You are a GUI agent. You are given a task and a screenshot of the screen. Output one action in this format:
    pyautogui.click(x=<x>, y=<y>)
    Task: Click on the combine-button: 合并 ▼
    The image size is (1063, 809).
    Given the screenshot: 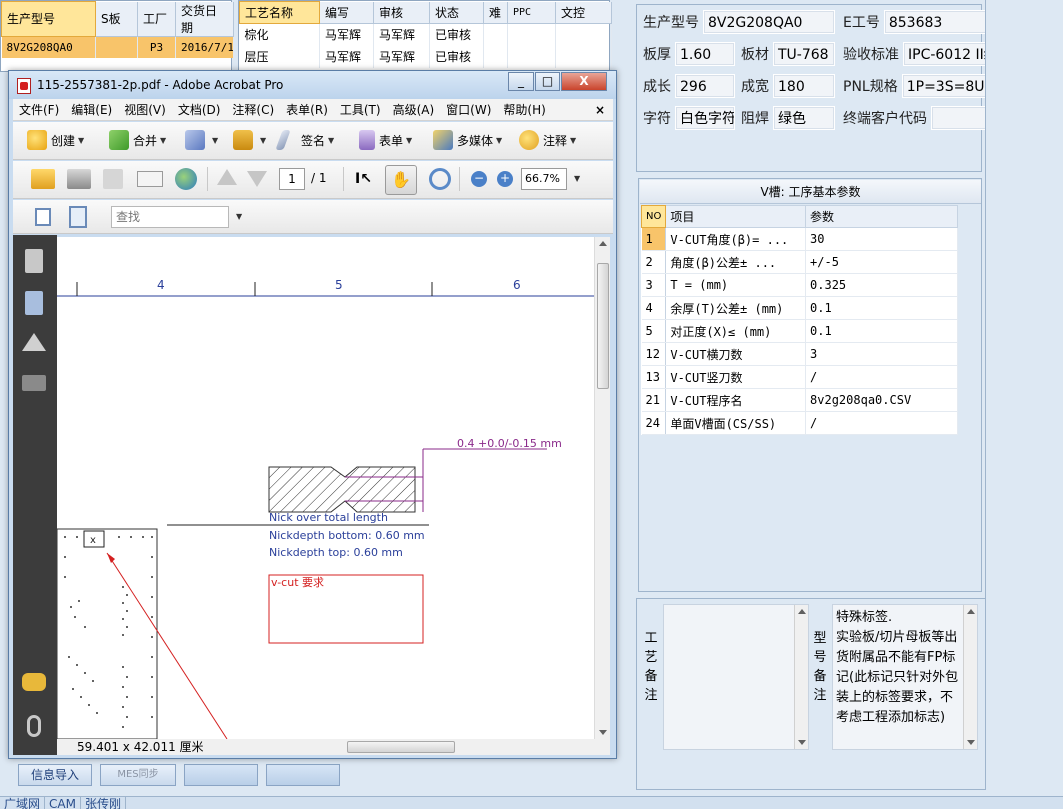 What is the action you would take?
    pyautogui.click(x=137, y=140)
    